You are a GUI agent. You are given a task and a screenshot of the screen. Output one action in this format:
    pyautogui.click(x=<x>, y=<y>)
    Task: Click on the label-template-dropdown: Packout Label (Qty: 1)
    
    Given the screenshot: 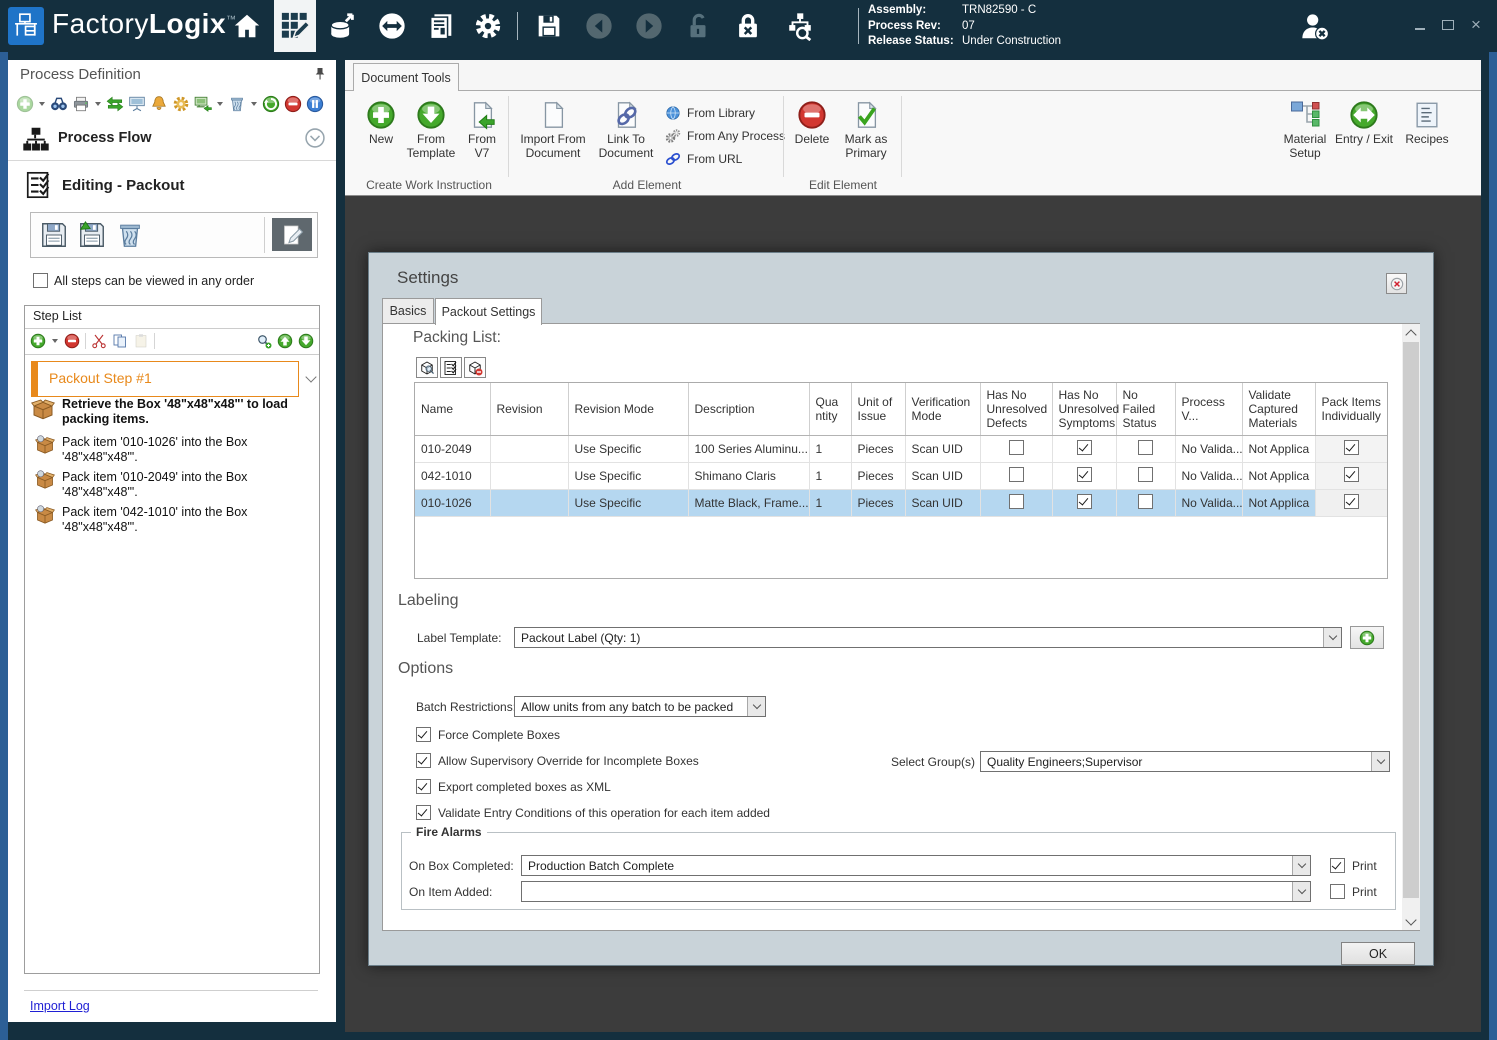 What is the action you would take?
    pyautogui.click(x=928, y=637)
    